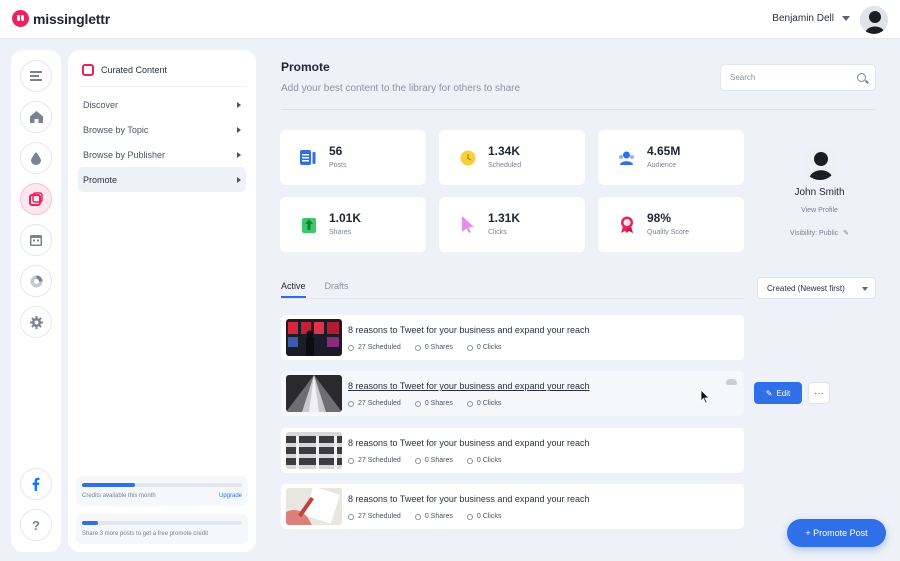 This screenshot has width=900, height=561. I want to click on user-menu: Benjamin Dell, so click(811, 18).